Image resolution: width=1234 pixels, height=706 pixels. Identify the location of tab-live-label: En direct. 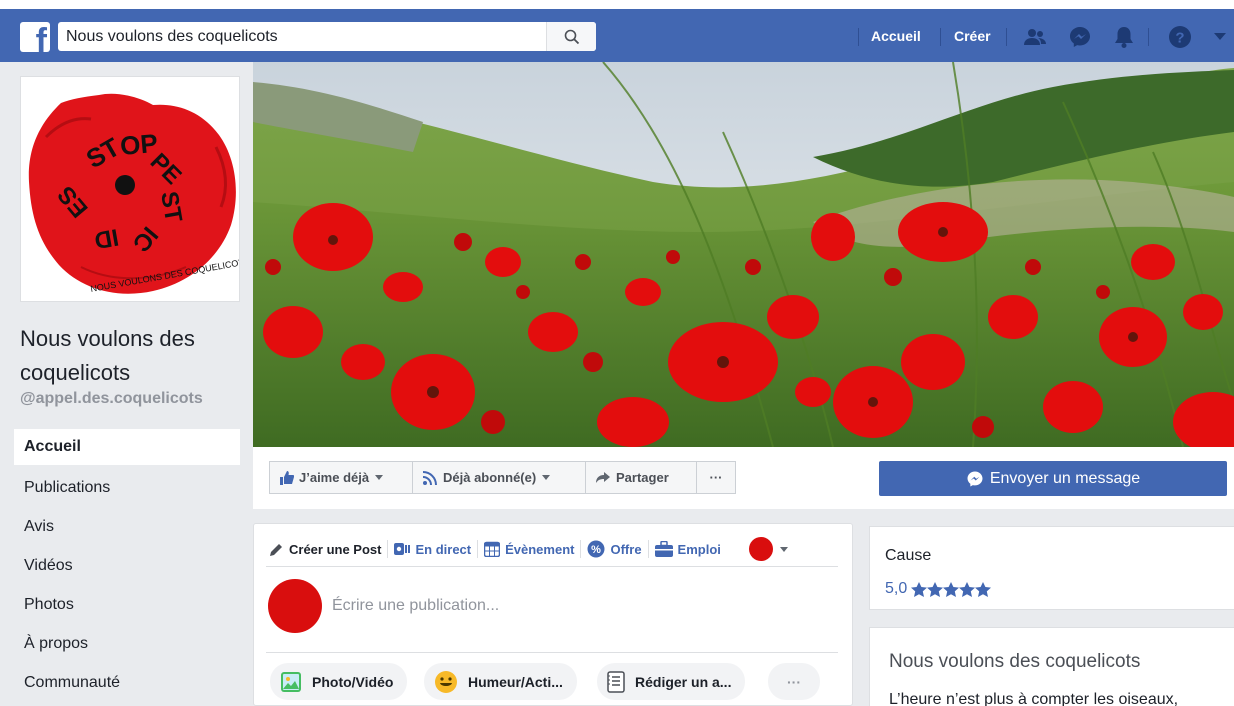
(443, 549).